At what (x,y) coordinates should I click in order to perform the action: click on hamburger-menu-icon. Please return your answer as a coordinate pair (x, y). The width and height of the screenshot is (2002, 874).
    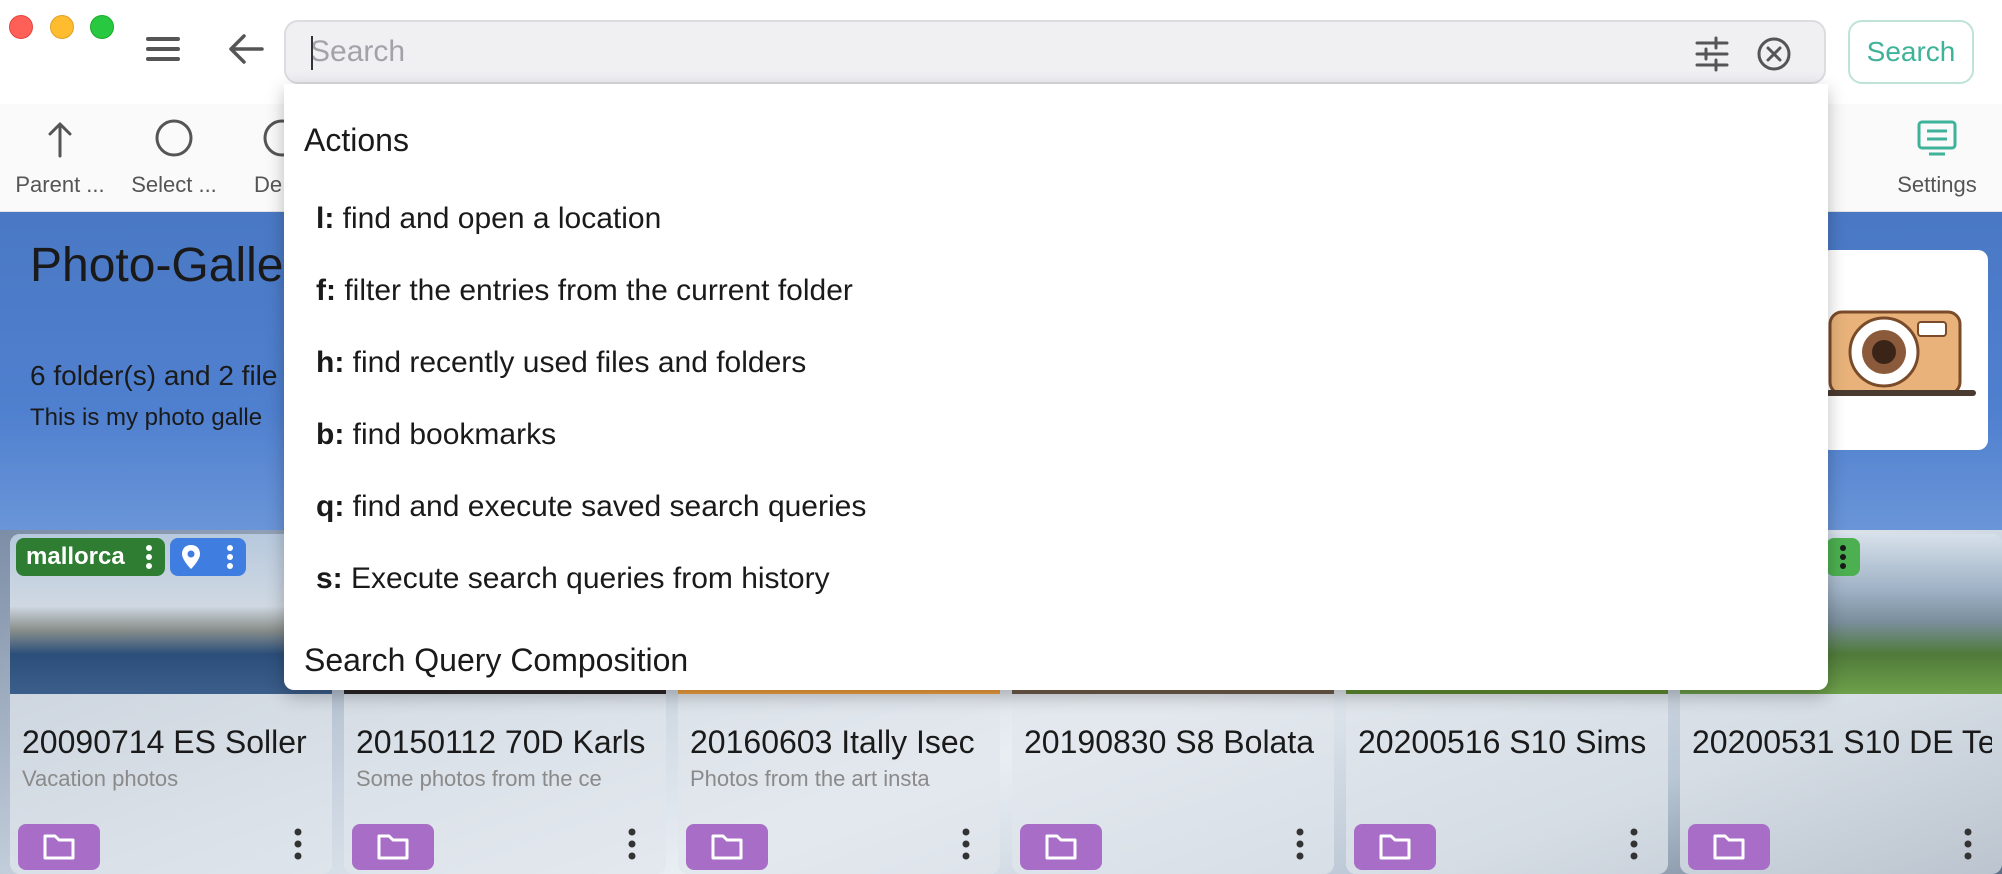
    Looking at the image, I should click on (163, 49).